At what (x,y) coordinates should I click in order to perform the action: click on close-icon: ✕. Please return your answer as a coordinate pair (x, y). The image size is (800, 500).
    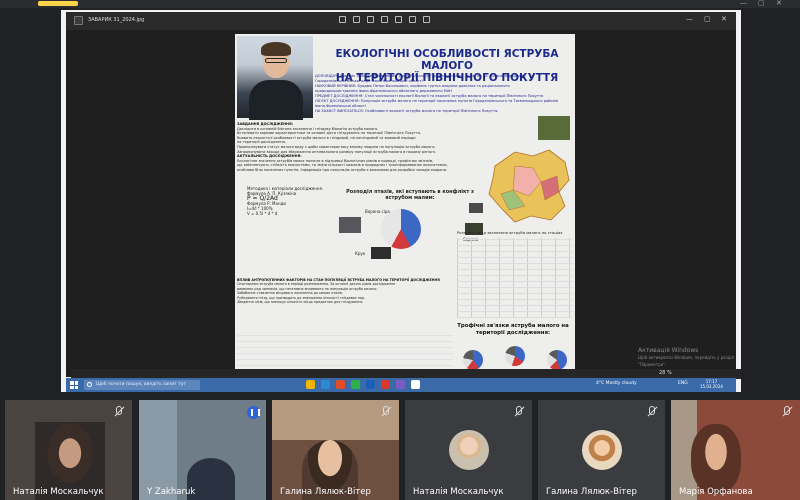
    Looking at the image, I should click on (779, 3).